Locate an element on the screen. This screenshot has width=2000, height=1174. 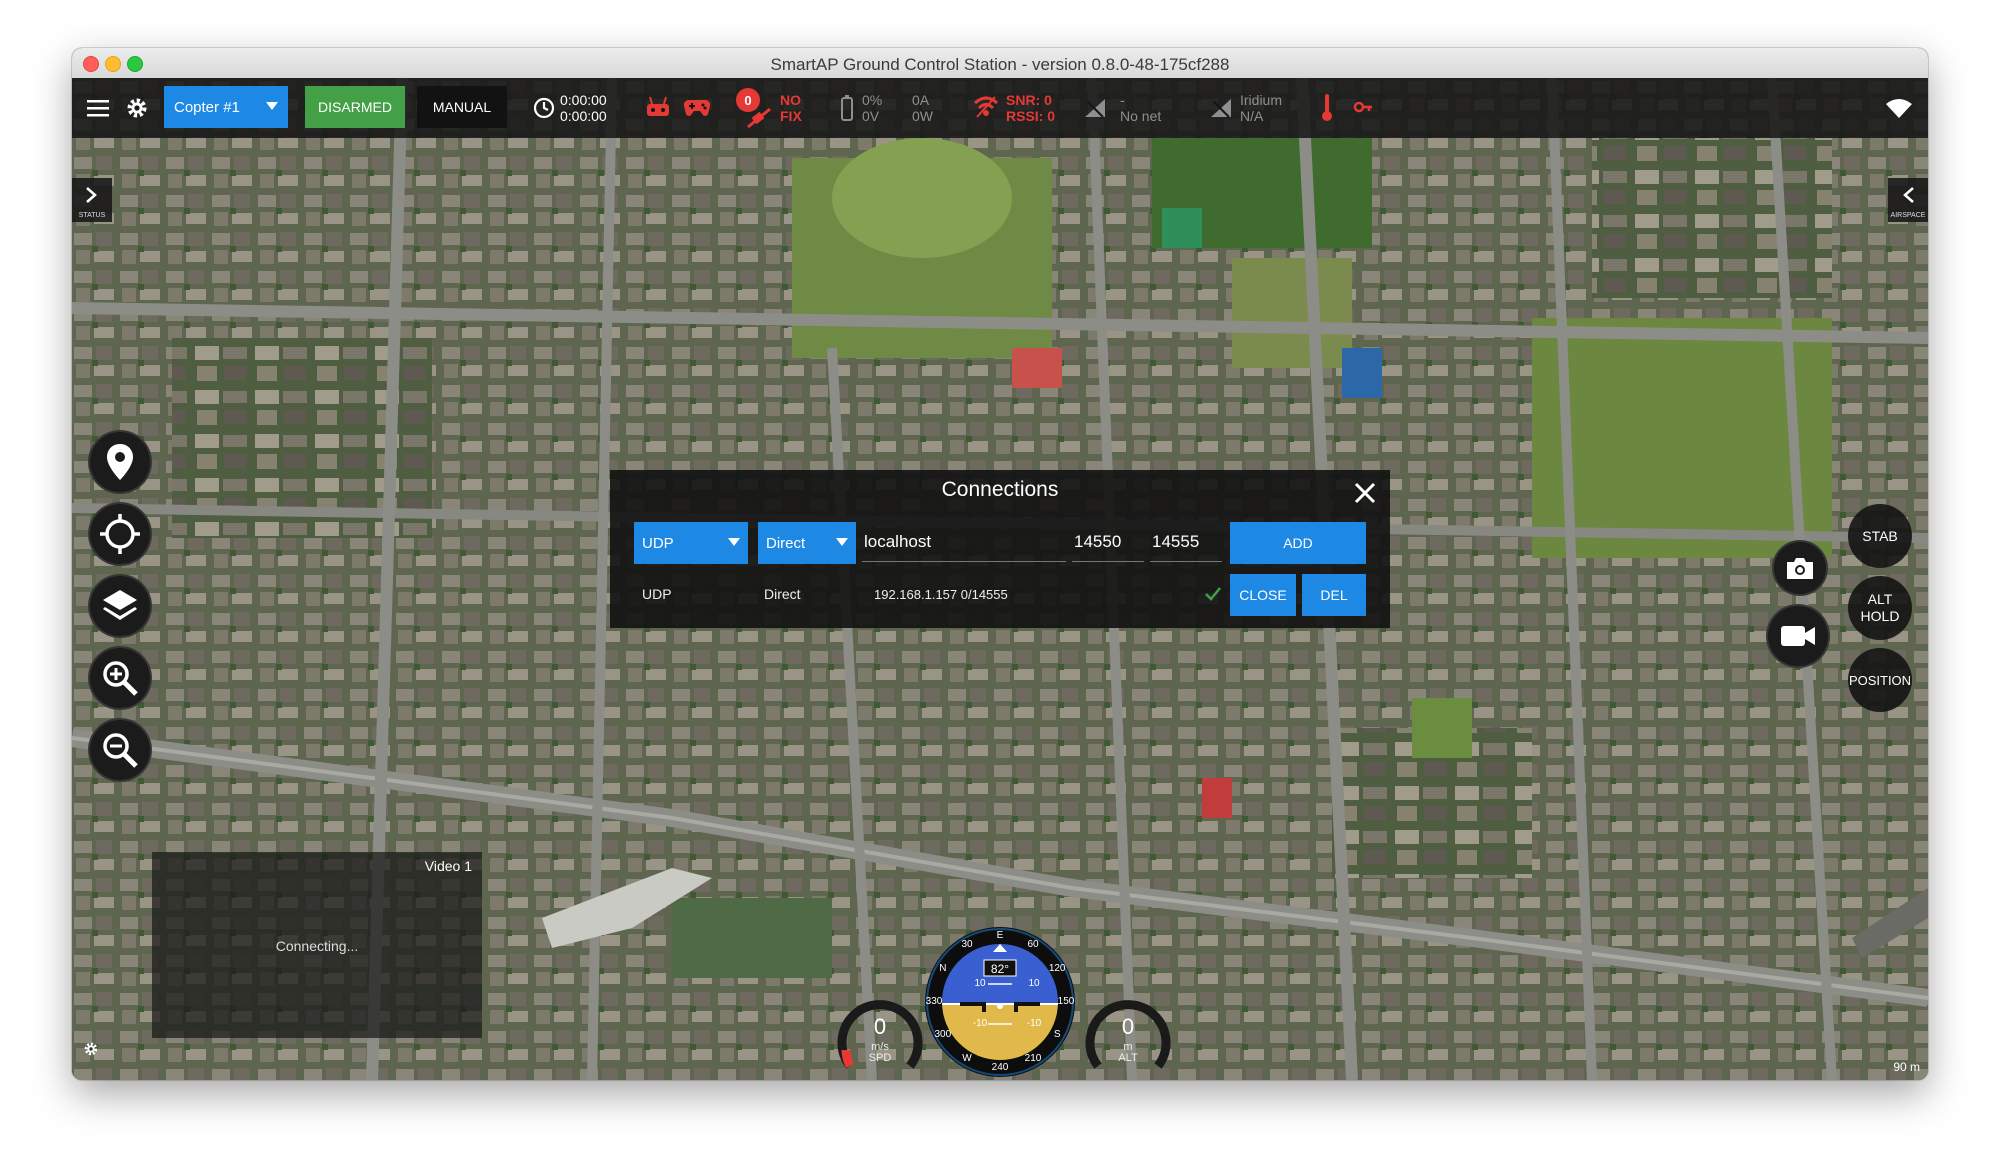
alt-hold-line1: ALT is located at coordinates (1880, 599).